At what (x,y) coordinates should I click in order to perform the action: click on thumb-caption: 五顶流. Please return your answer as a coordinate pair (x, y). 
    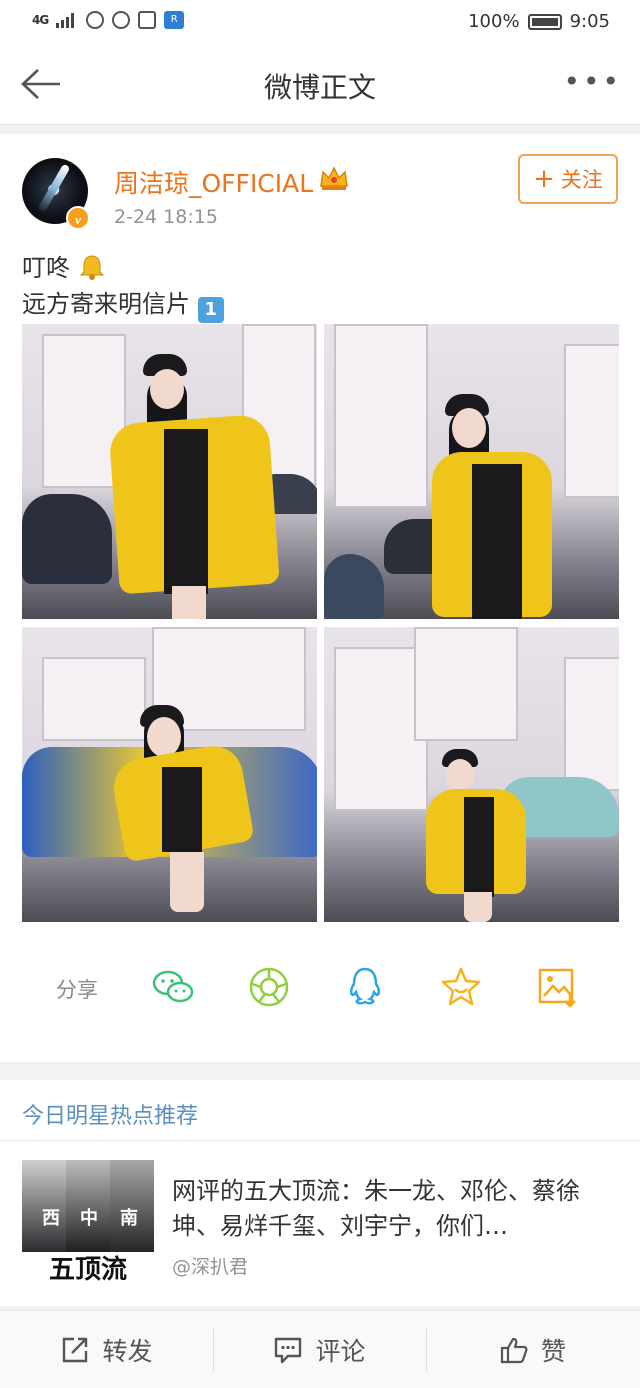
    Looking at the image, I should click on (88, 1270).